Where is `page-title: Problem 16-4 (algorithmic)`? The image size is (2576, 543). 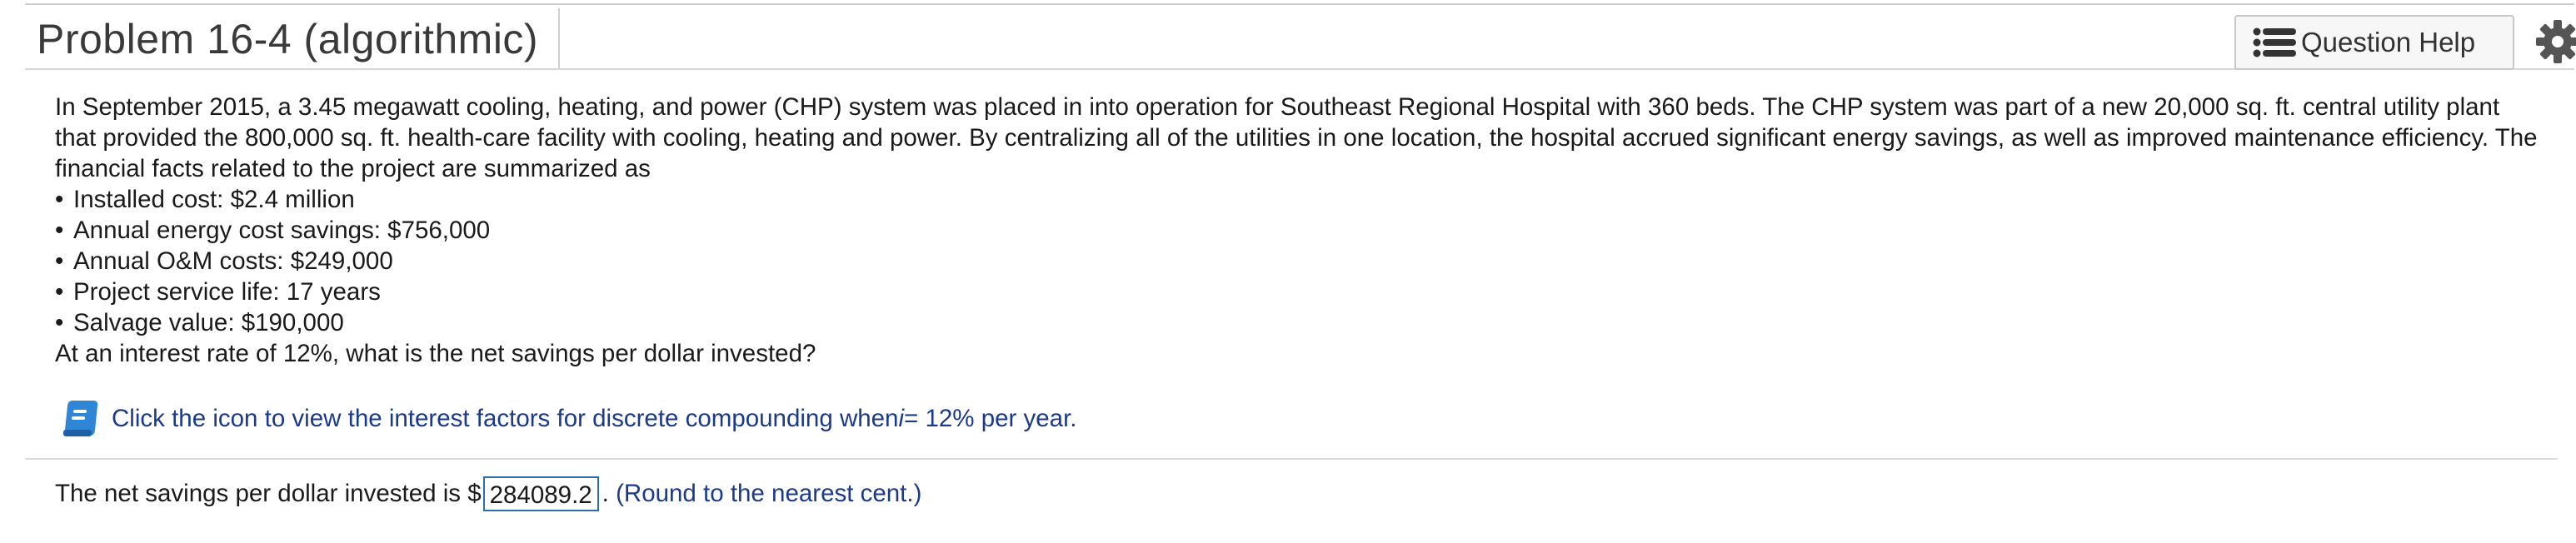 page-title: Problem 16-4 (algorithmic) is located at coordinates (288, 39).